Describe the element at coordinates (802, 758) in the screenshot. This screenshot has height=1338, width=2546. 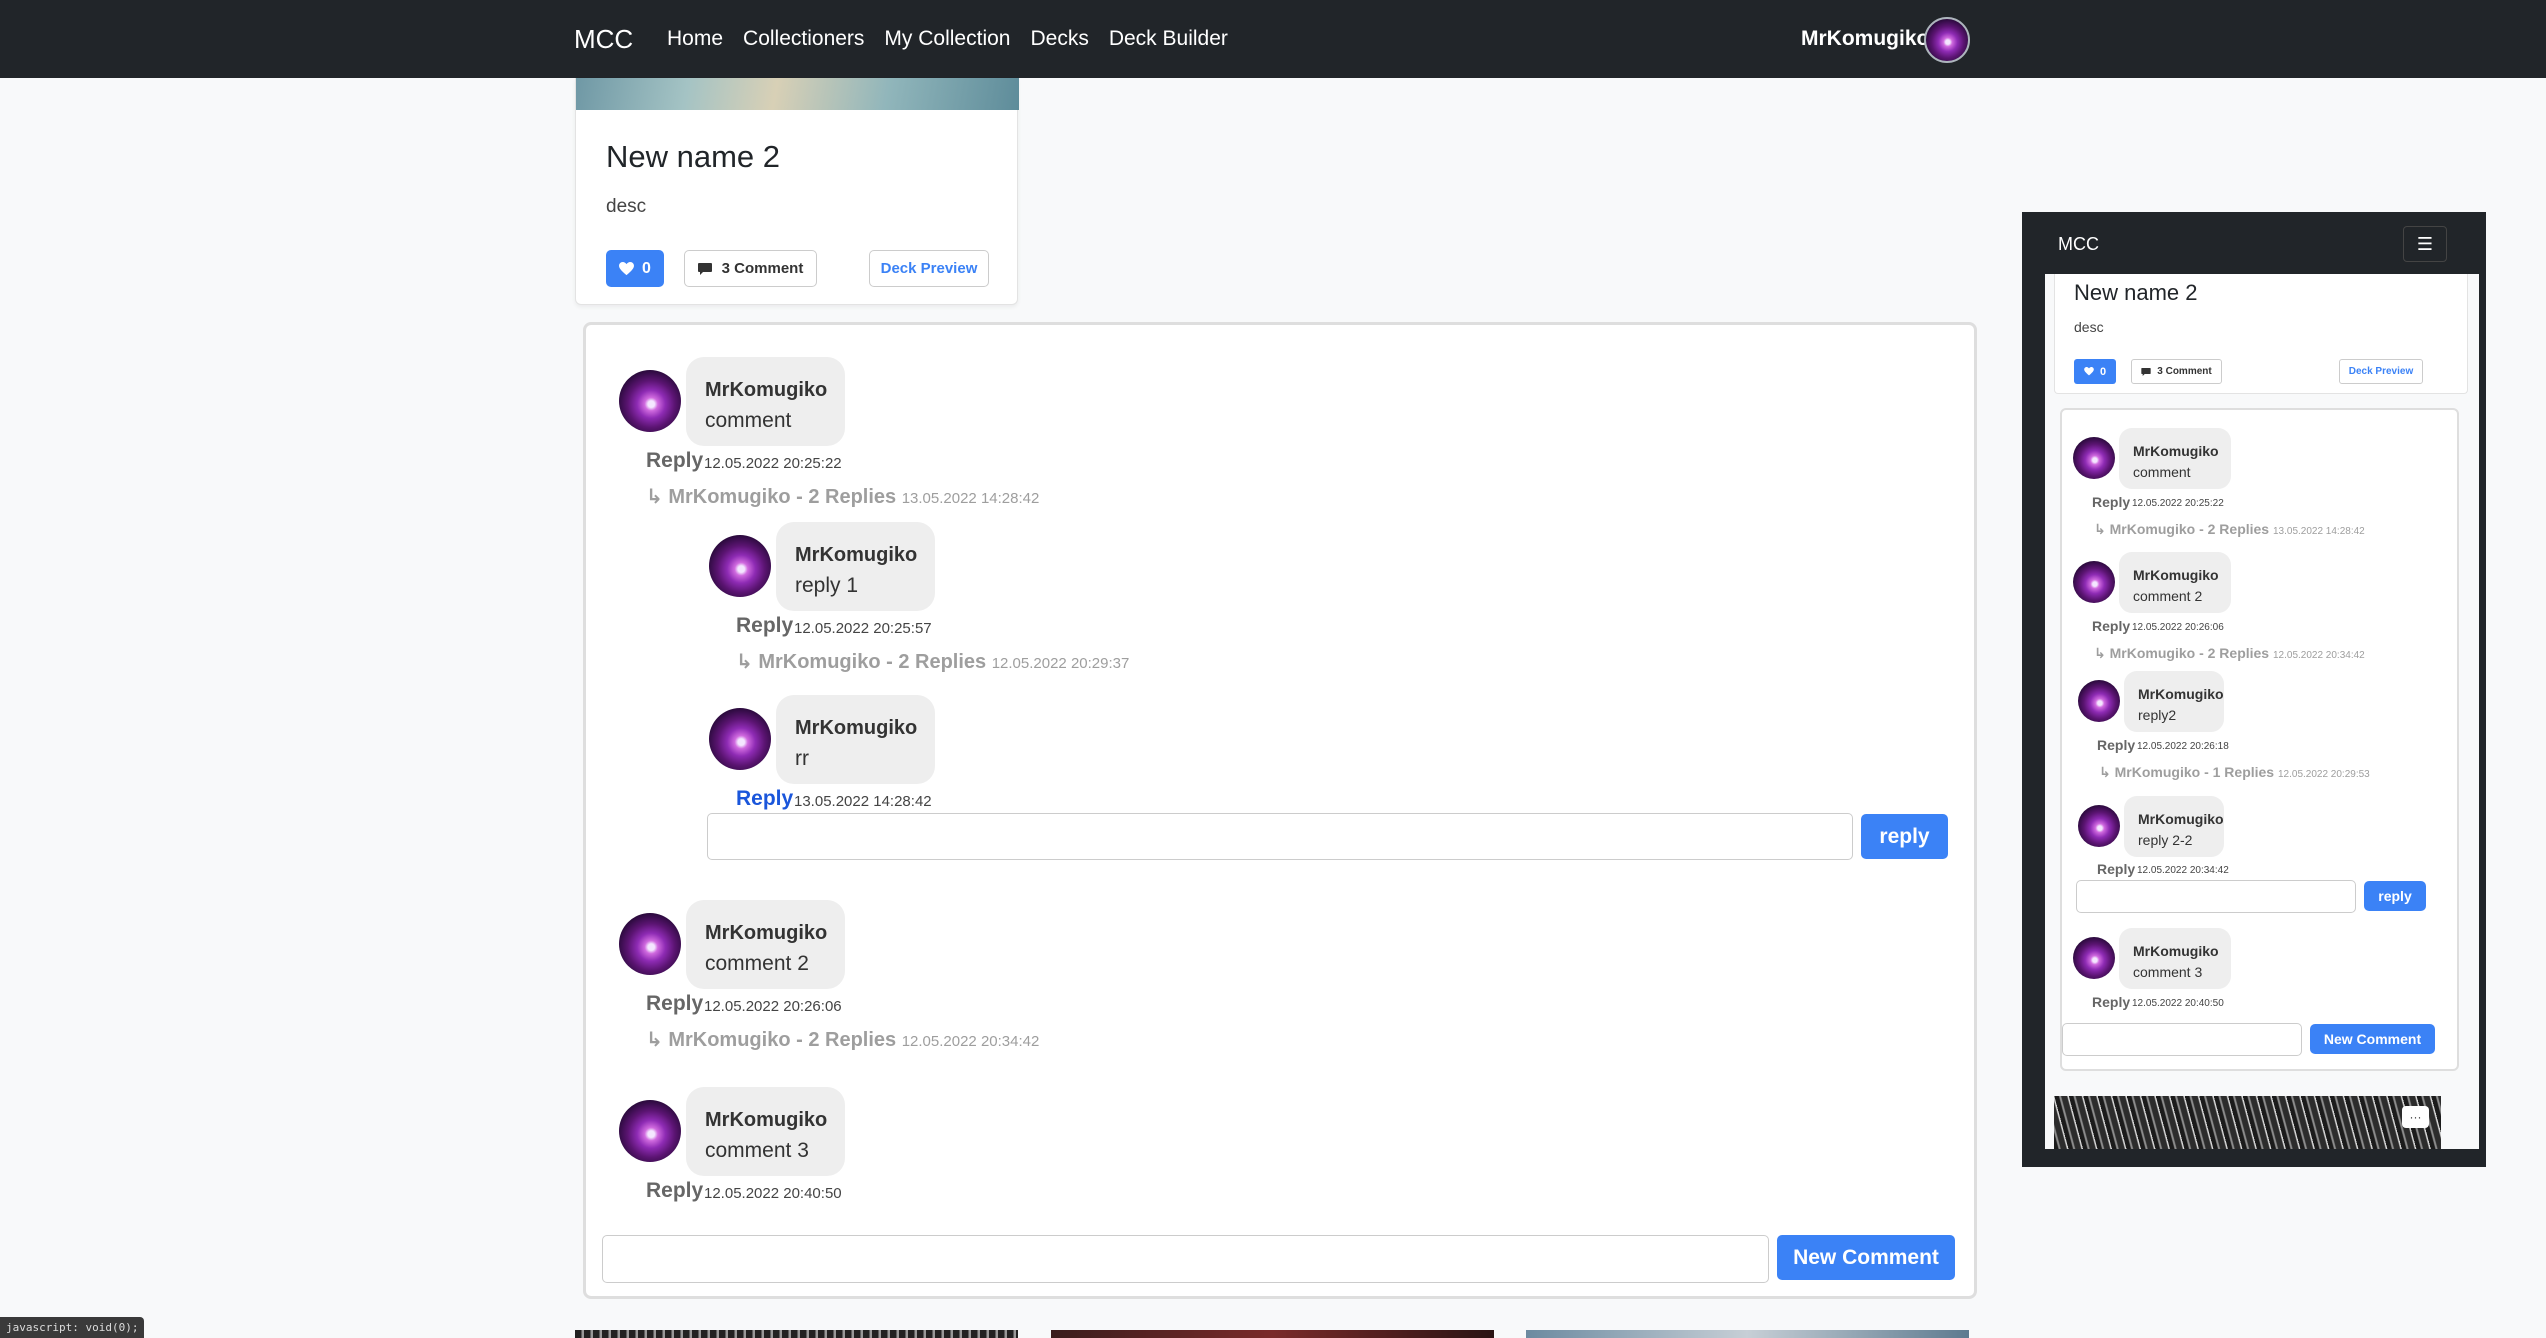
I see `comment-text: rr` at that location.